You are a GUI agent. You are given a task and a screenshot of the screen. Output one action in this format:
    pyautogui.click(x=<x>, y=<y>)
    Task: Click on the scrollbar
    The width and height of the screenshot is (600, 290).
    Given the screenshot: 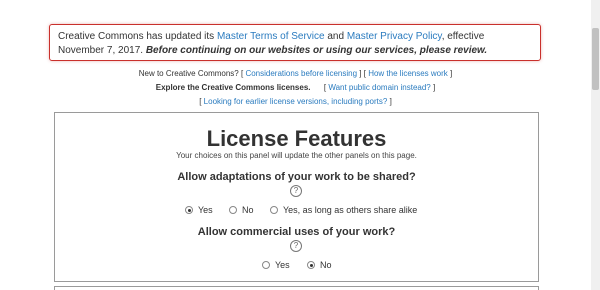 What is the action you would take?
    pyautogui.click(x=595, y=145)
    